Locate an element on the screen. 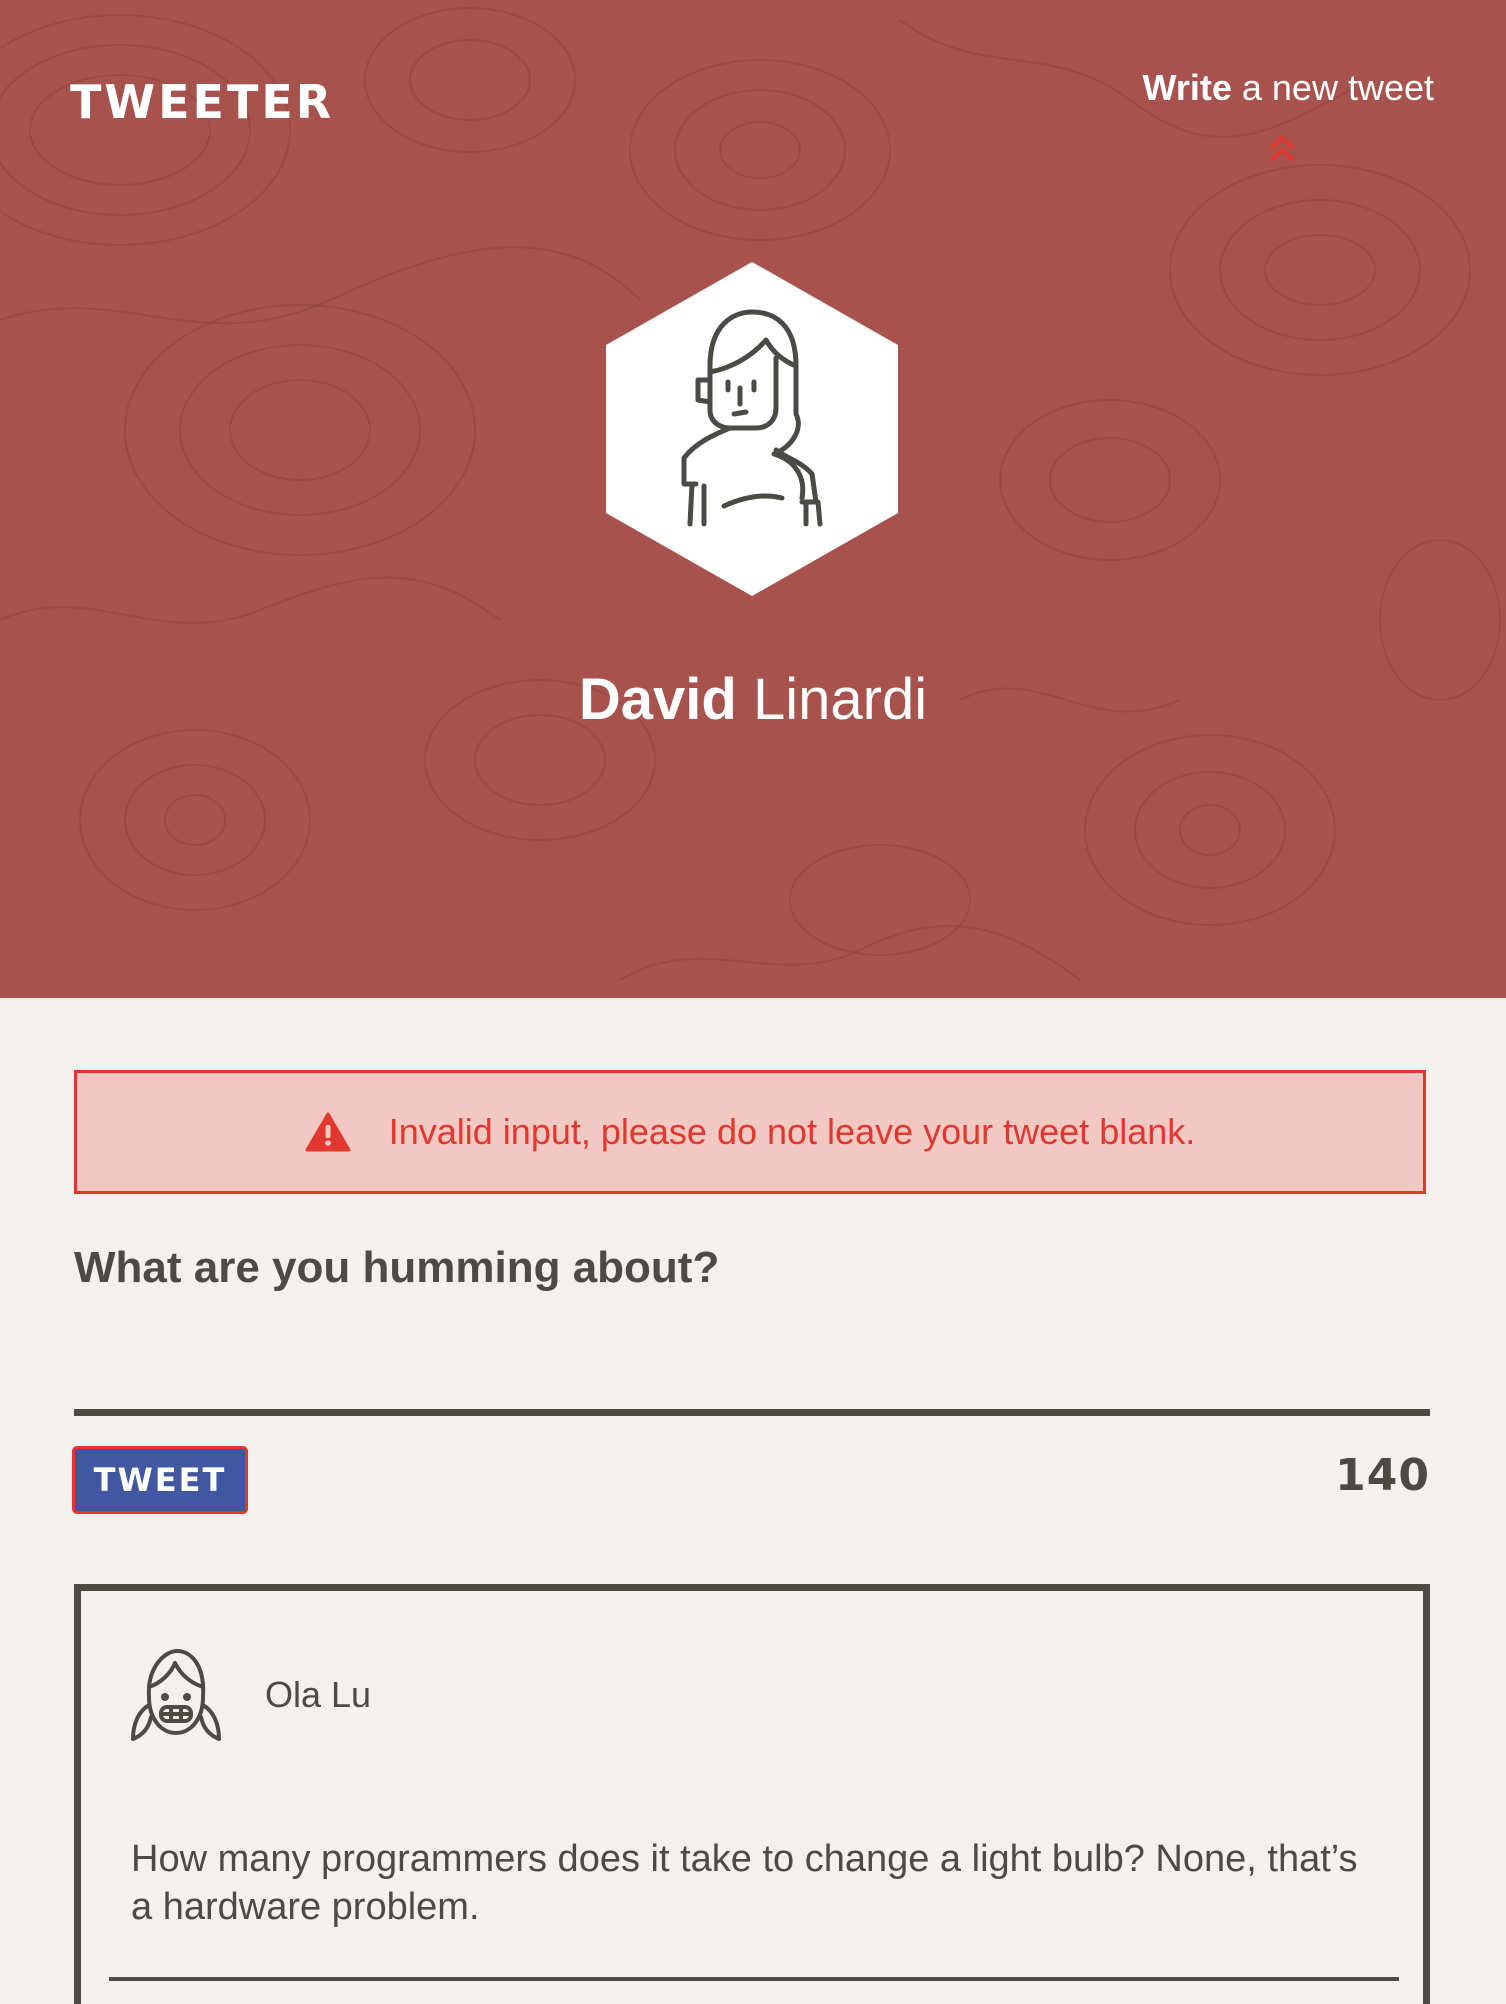 Image resolution: width=1506 pixels, height=2004 pixels. profile-name: David Linardi is located at coordinates (753, 700).